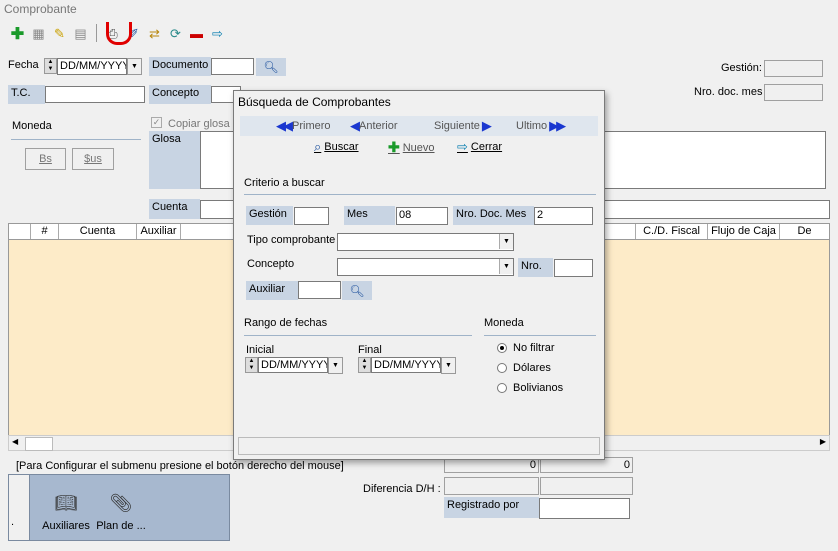 The height and width of the screenshot is (551, 838). What do you see at coordinates (95, 94) in the screenshot?
I see `tc-input` at bounding box center [95, 94].